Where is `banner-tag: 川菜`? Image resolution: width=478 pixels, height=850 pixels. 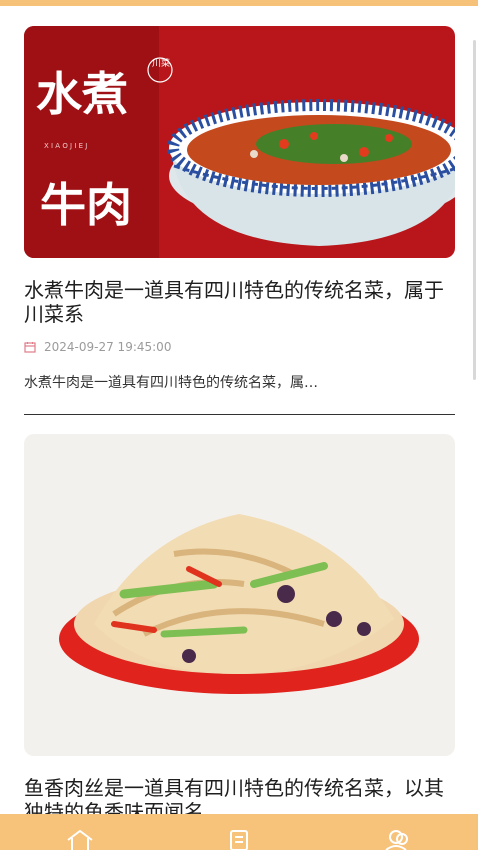 banner-tag: 川菜 is located at coordinates (161, 63).